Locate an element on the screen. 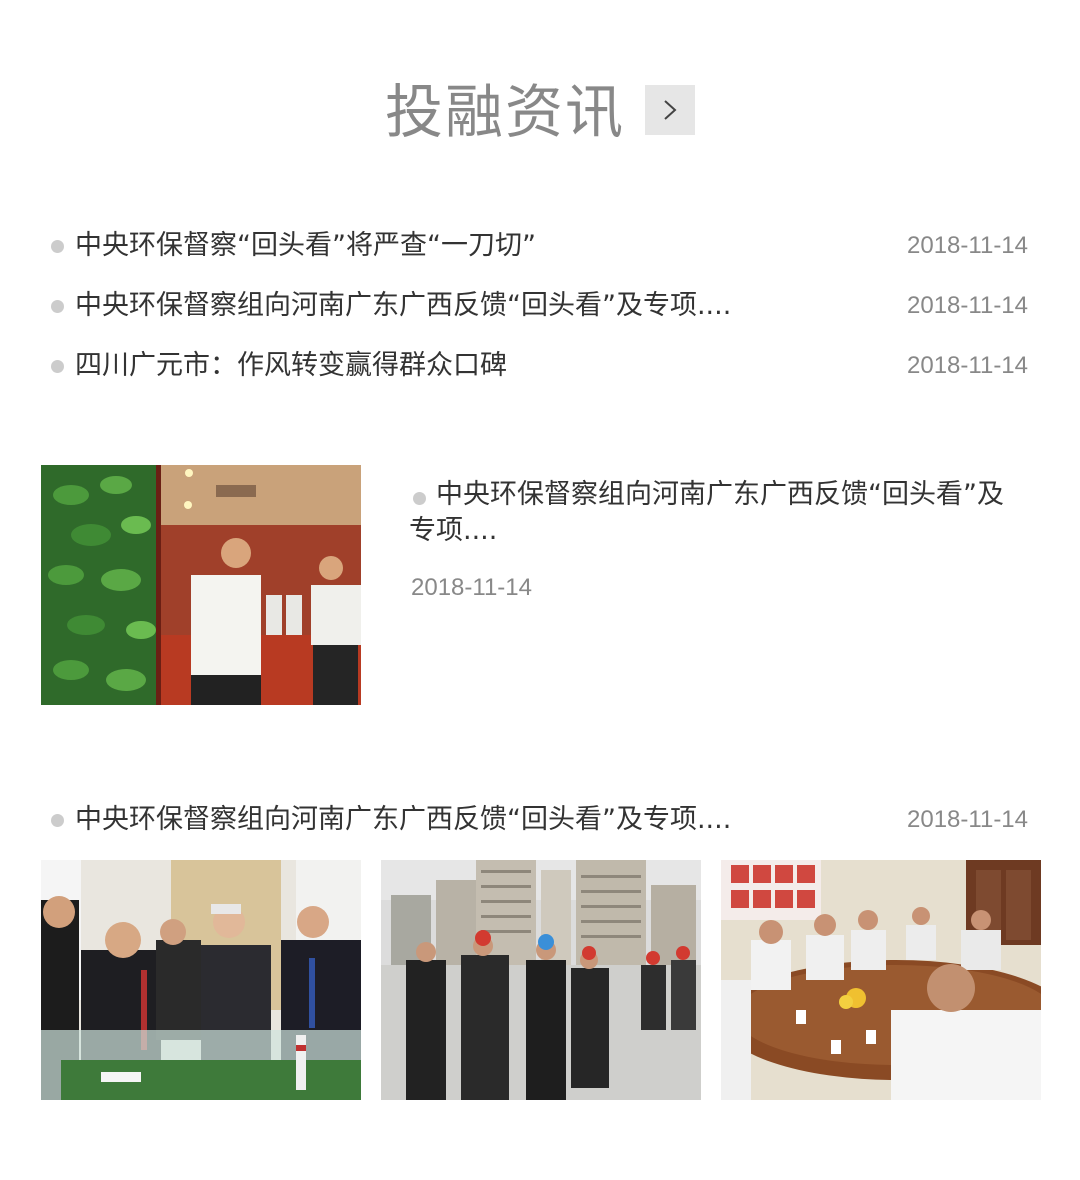 The image size is (1080, 1180). chevron-right-icon is located at coordinates (670, 110).